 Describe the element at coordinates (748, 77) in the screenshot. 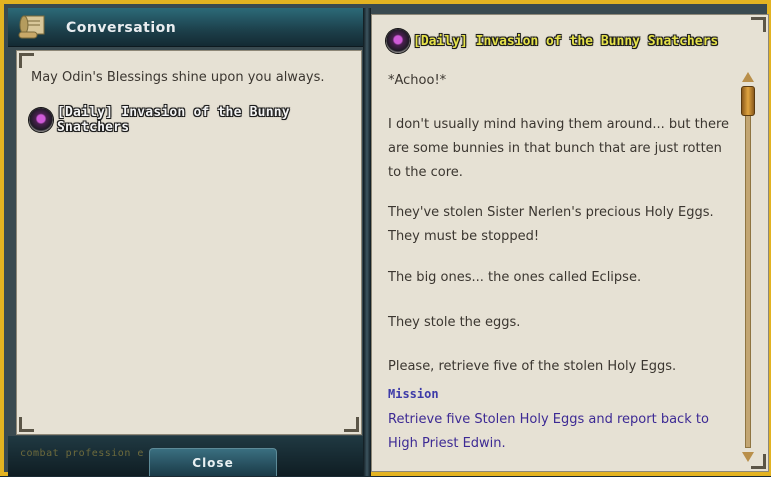

I see `scroll-up-arrow-icon` at that location.